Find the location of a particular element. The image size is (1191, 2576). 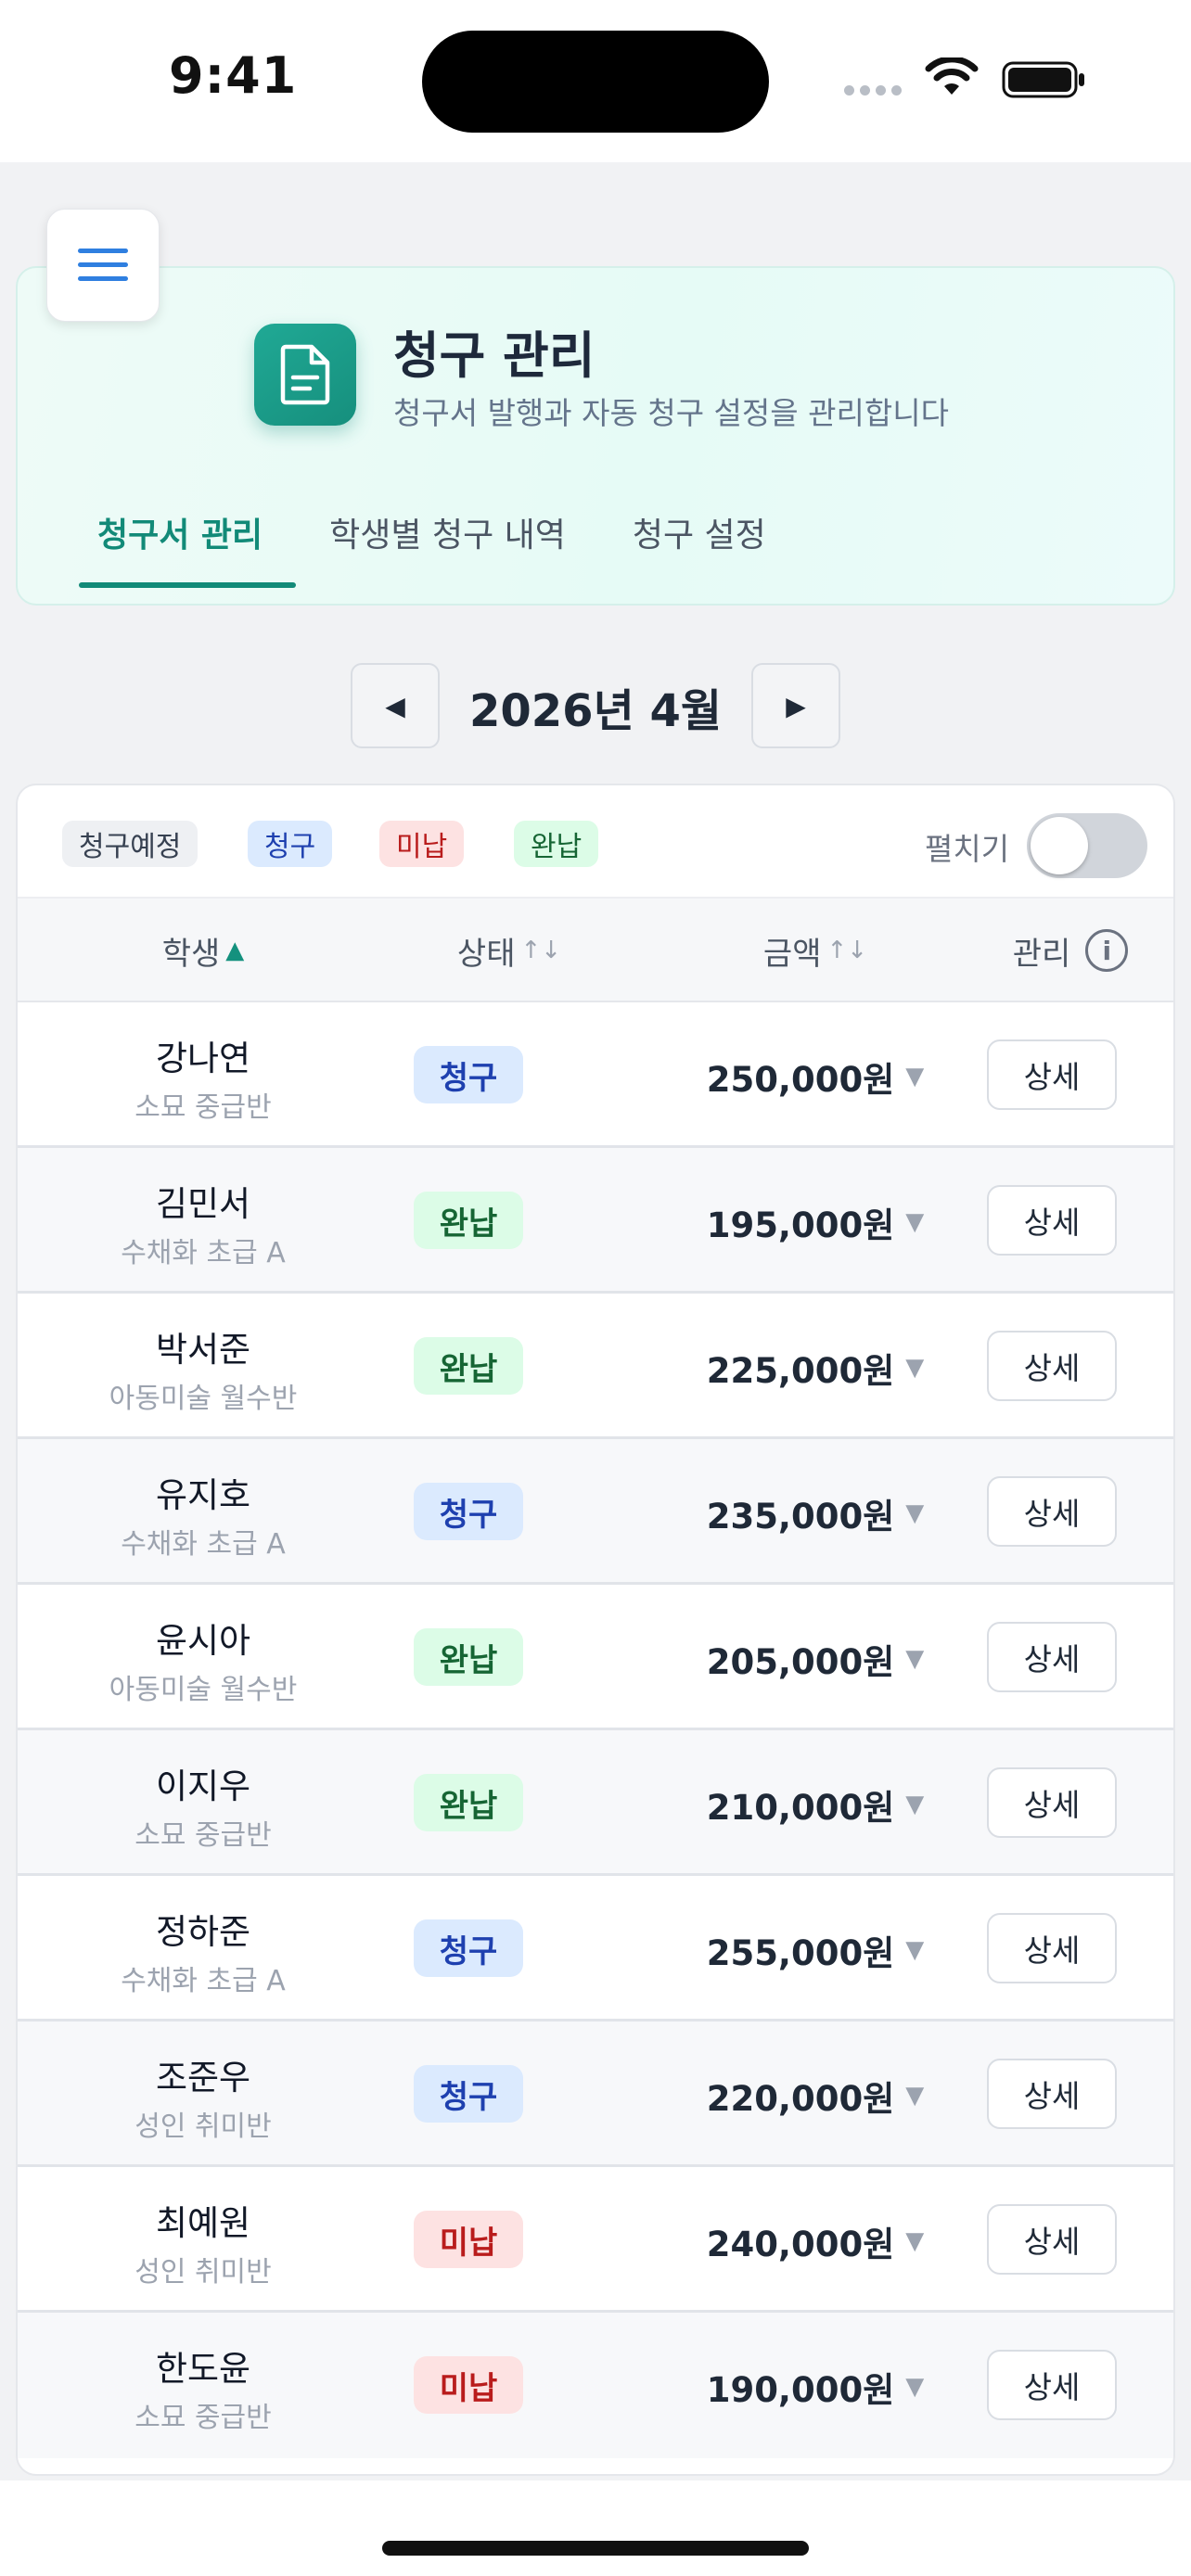

wifi-icon is located at coordinates (952, 76).